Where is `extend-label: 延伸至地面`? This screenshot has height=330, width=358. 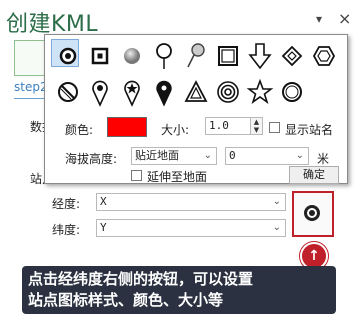 extend-label: 延伸至地面 is located at coordinates (177, 177).